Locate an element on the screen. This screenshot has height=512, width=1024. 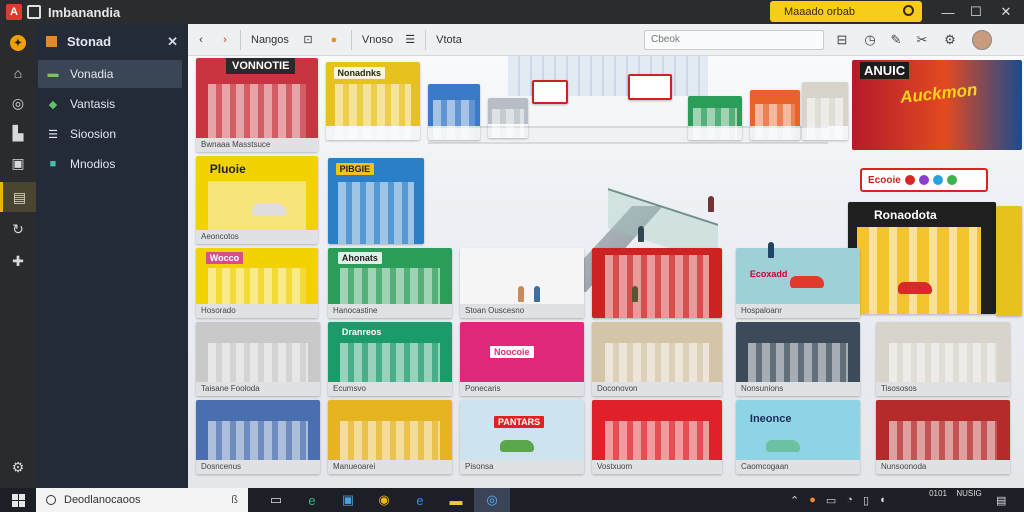
store-tile: Ecoxadd Hospaloanr is located at coordinates (798, 283).